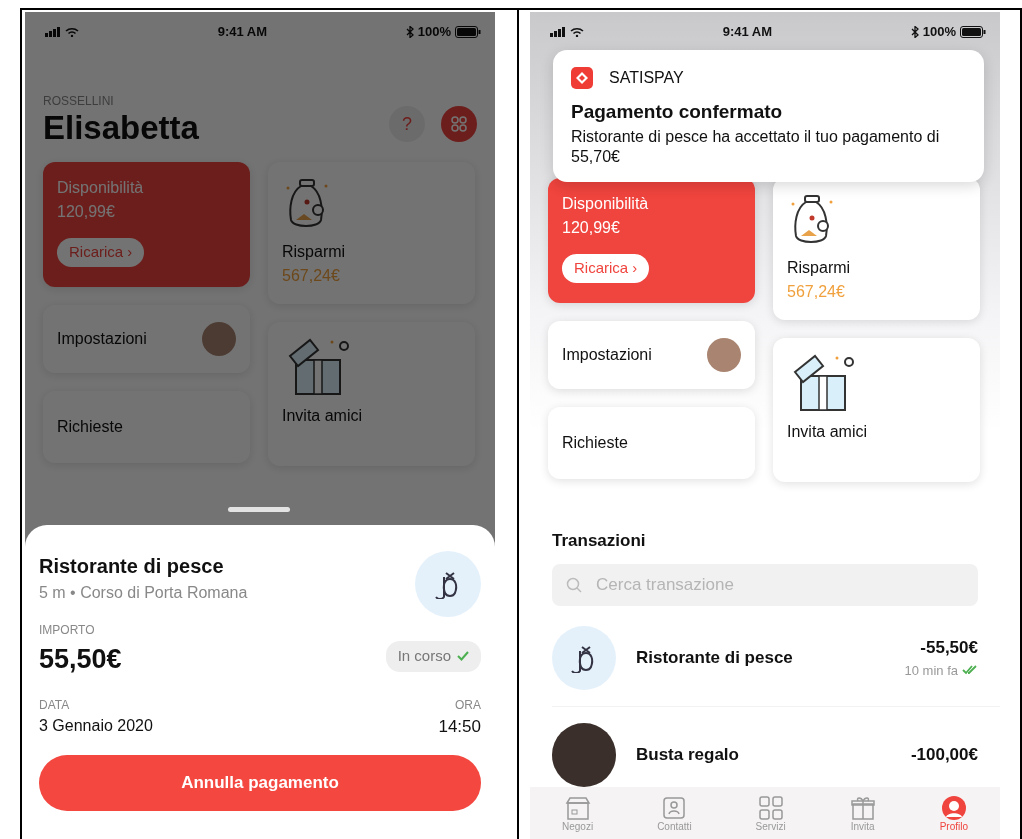 This screenshot has height=839, width=1022. What do you see at coordinates (577, 807) in the screenshot?
I see `shop-icon` at bounding box center [577, 807].